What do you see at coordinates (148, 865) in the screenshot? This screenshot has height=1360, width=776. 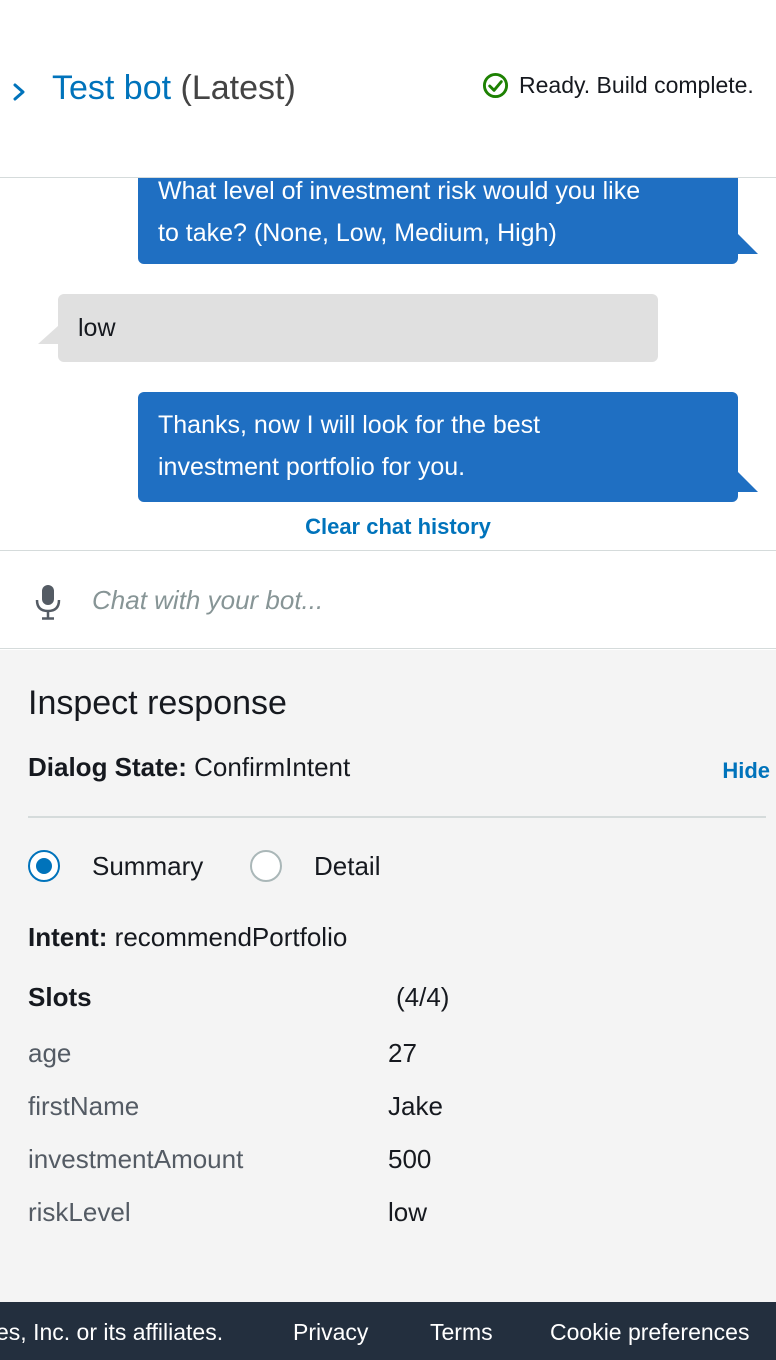 I see `summary-label: Summary` at bounding box center [148, 865].